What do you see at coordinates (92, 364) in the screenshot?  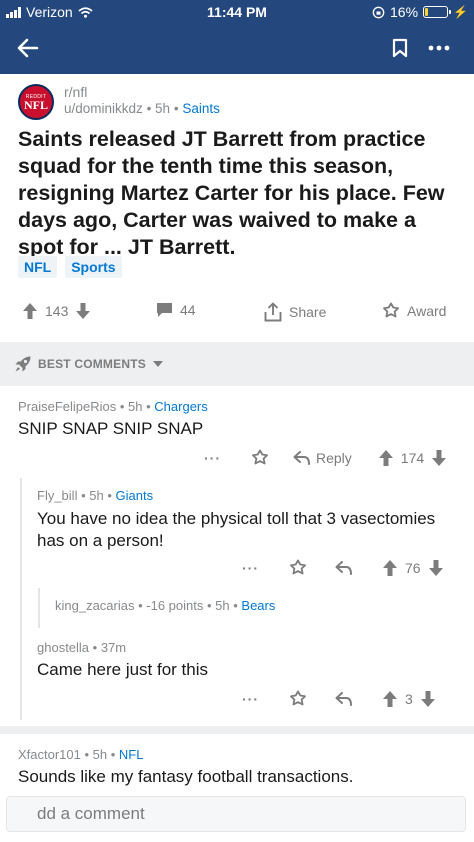 I see `sort-label: BEST COMMENTS` at bounding box center [92, 364].